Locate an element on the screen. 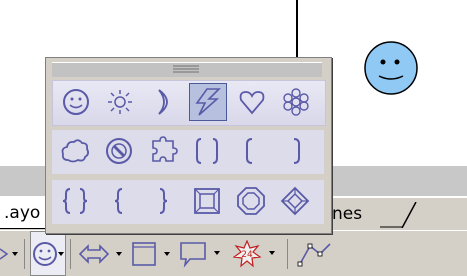 The image size is (467, 276). lightning-icon is located at coordinates (208, 102).